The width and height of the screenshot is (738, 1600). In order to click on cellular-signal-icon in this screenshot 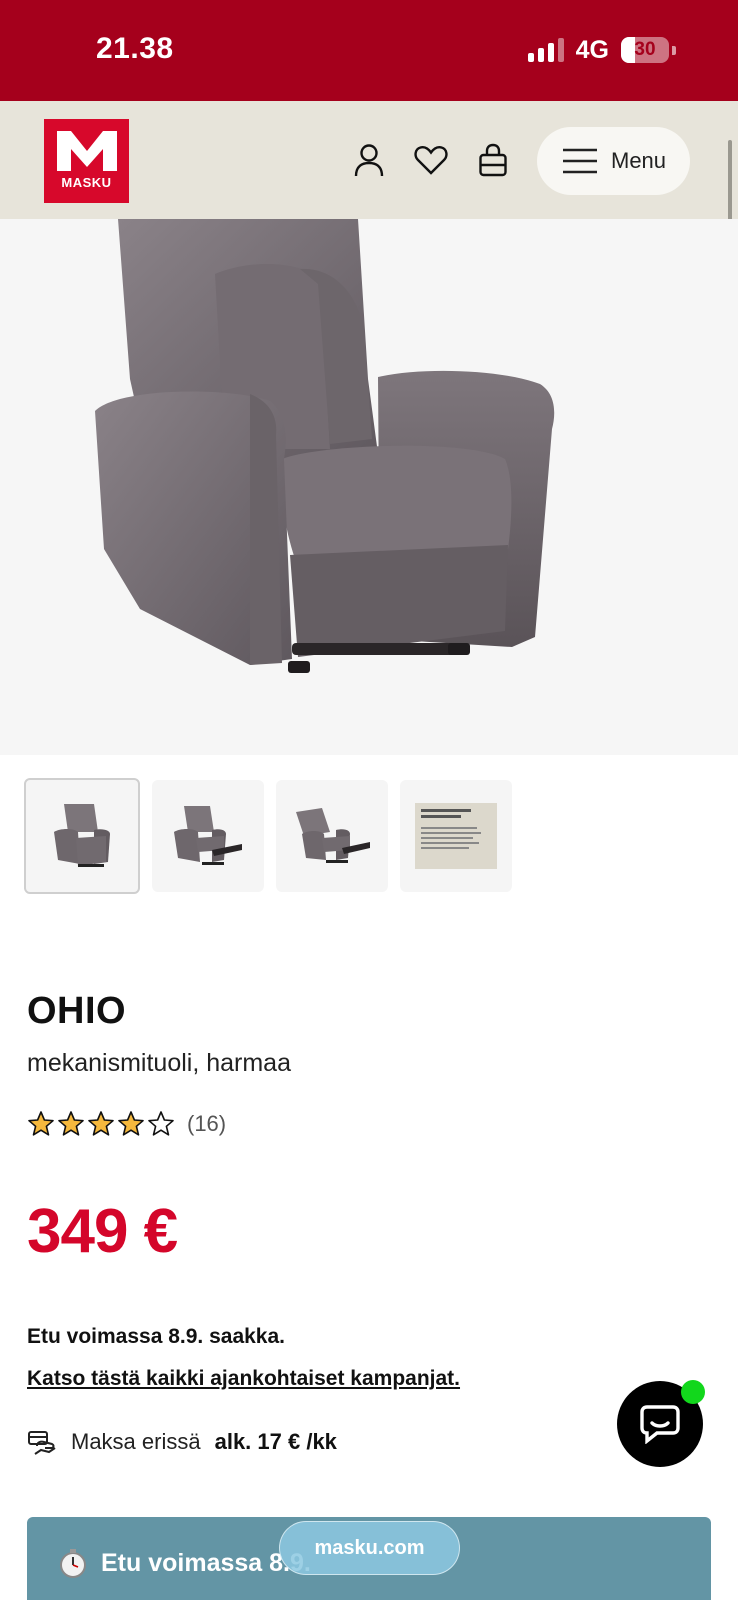, I will do `click(545, 50)`.